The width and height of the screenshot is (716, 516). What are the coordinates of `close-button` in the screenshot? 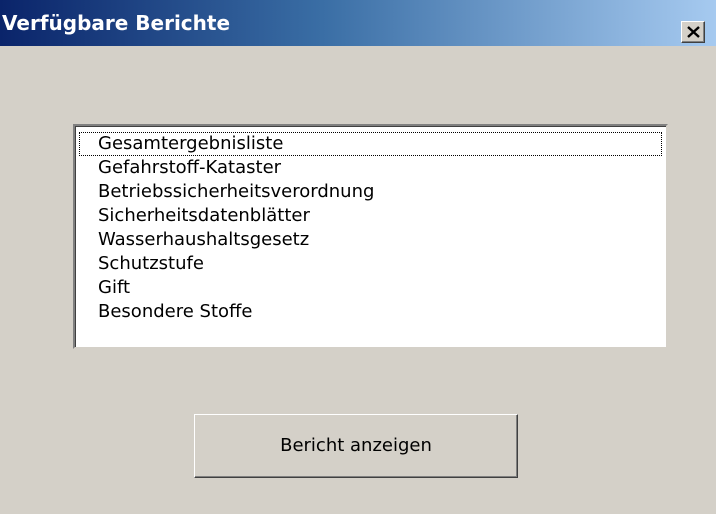 It's located at (693, 32).